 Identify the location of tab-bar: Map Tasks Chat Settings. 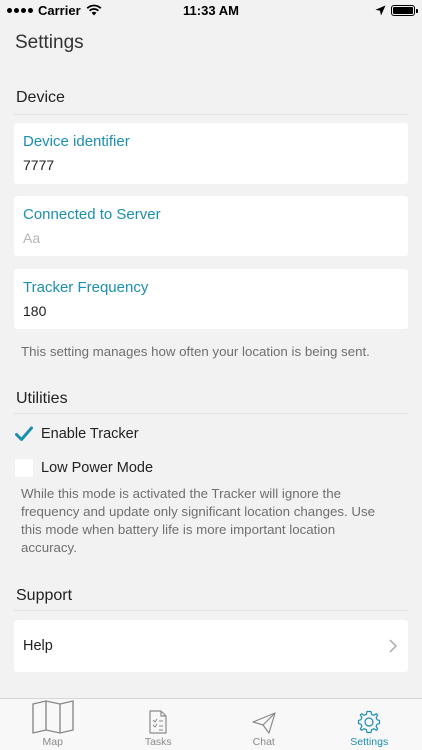
(211, 724).